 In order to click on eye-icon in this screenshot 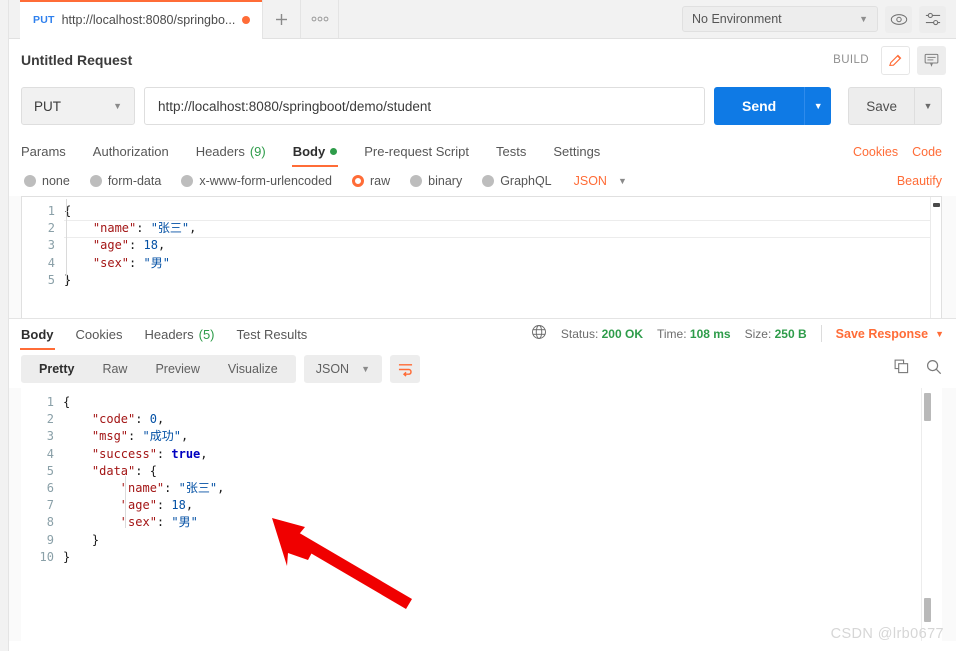, I will do `click(898, 19)`.